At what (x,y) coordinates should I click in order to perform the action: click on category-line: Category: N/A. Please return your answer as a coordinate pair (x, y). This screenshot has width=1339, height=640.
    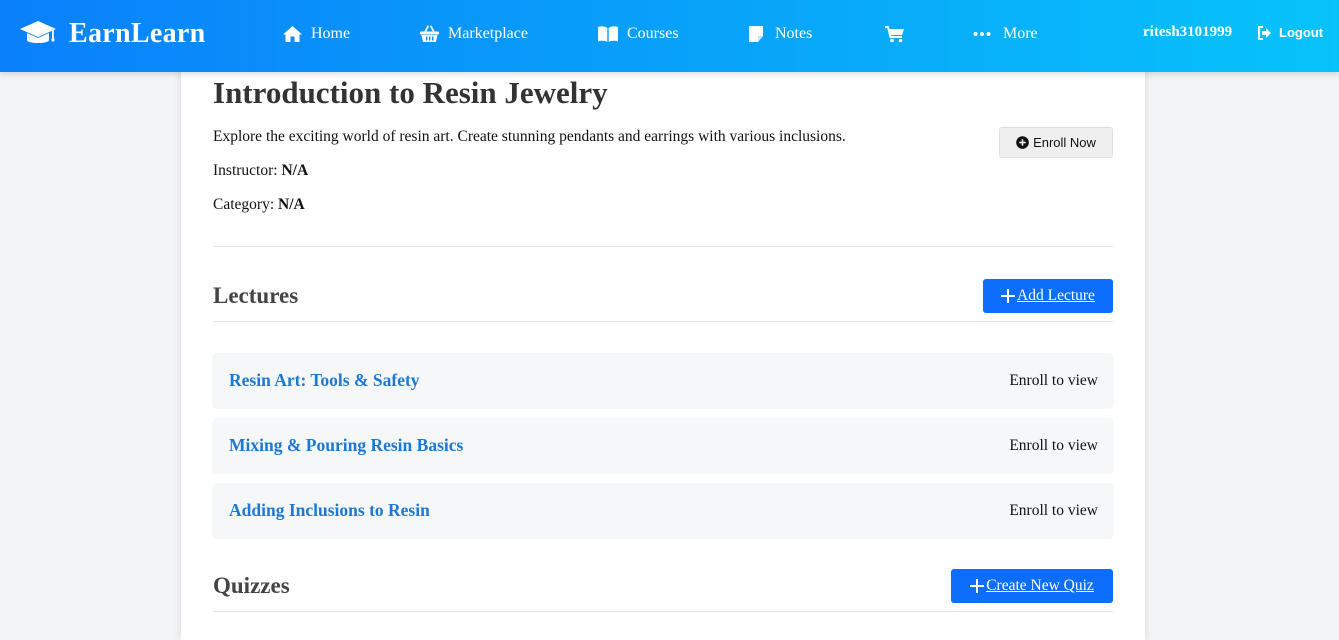
    Looking at the image, I should click on (259, 205).